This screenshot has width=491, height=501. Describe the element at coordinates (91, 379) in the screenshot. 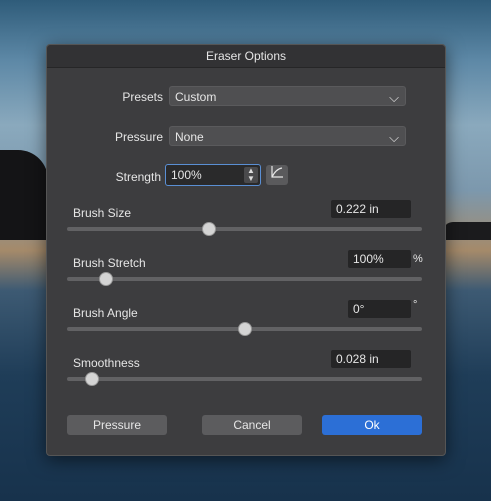

I see `smoothness-knob` at that location.